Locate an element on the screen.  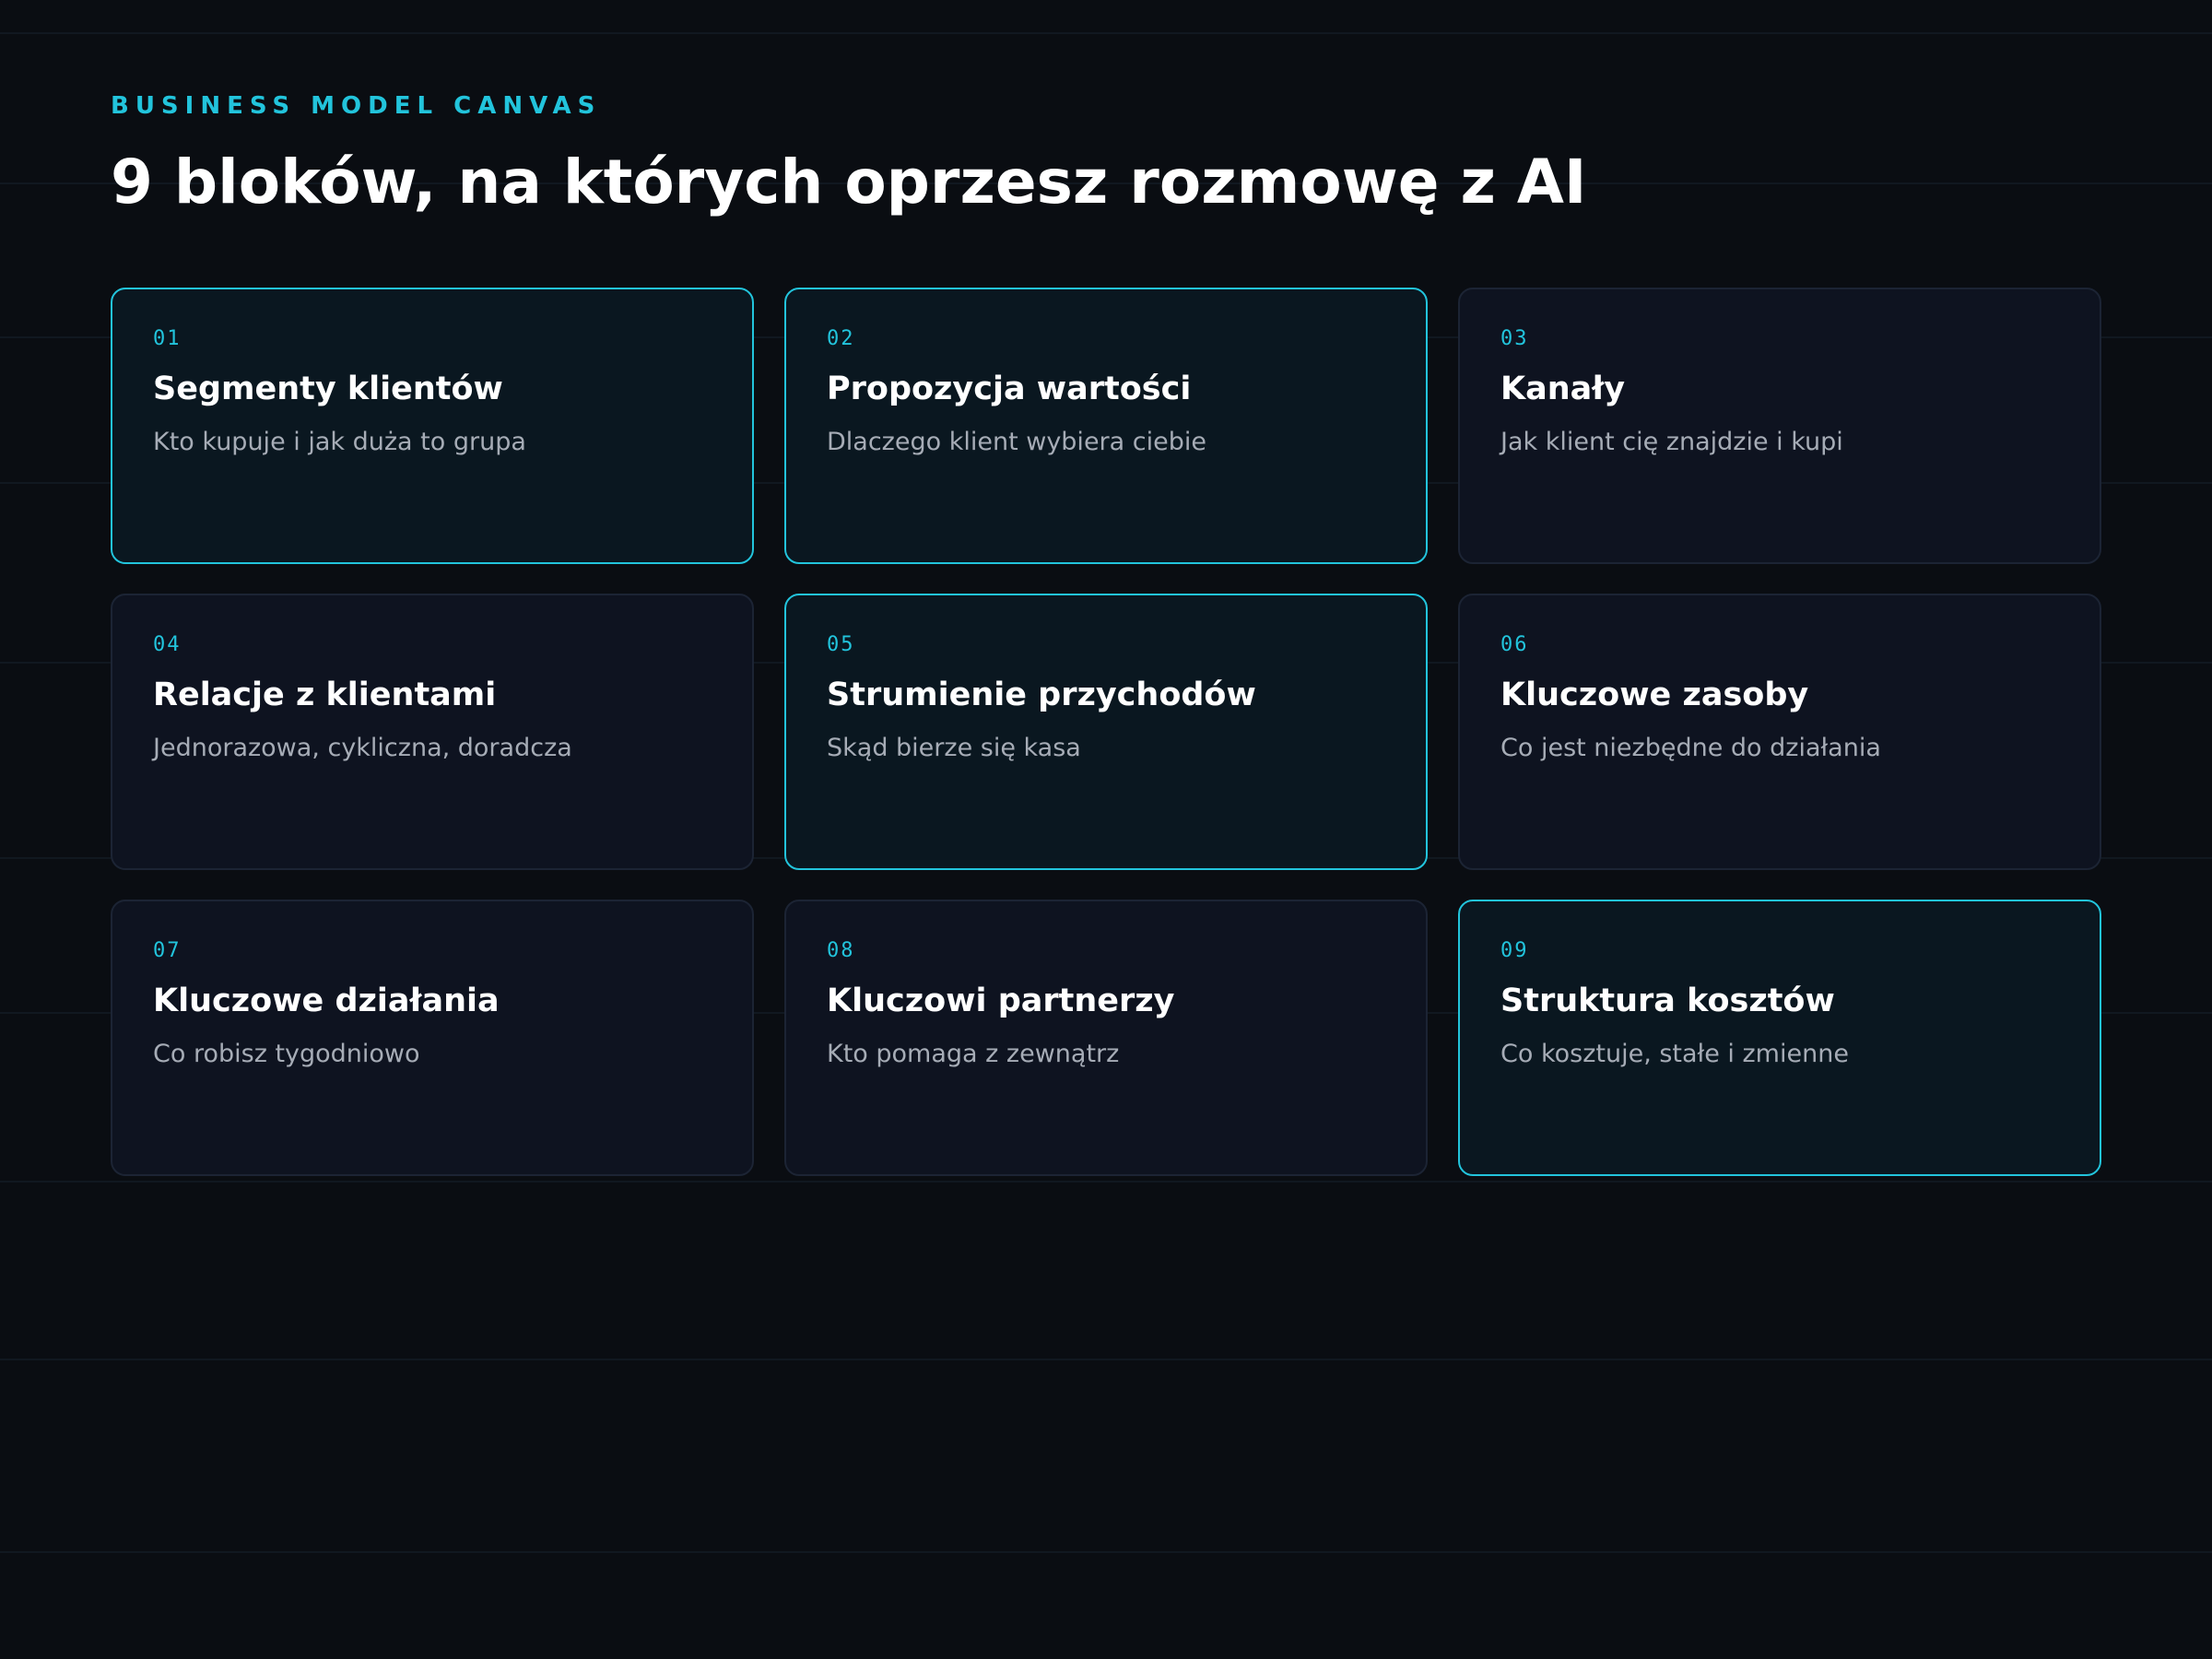
canvas-card: 03 Kanały Jak klient cię znajdzie i kupi is located at coordinates (1779, 426).